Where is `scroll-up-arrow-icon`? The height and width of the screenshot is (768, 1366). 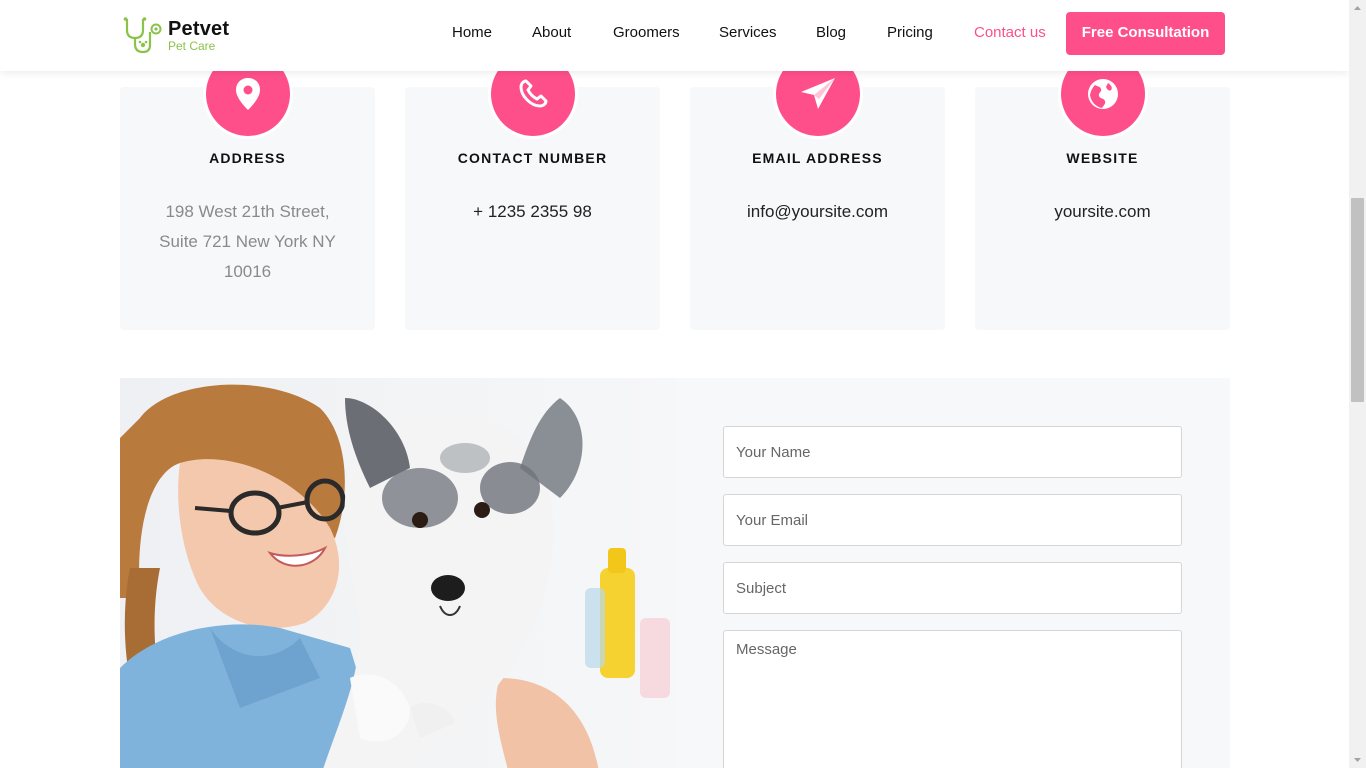
scroll-up-arrow-icon is located at coordinates (1357, 8).